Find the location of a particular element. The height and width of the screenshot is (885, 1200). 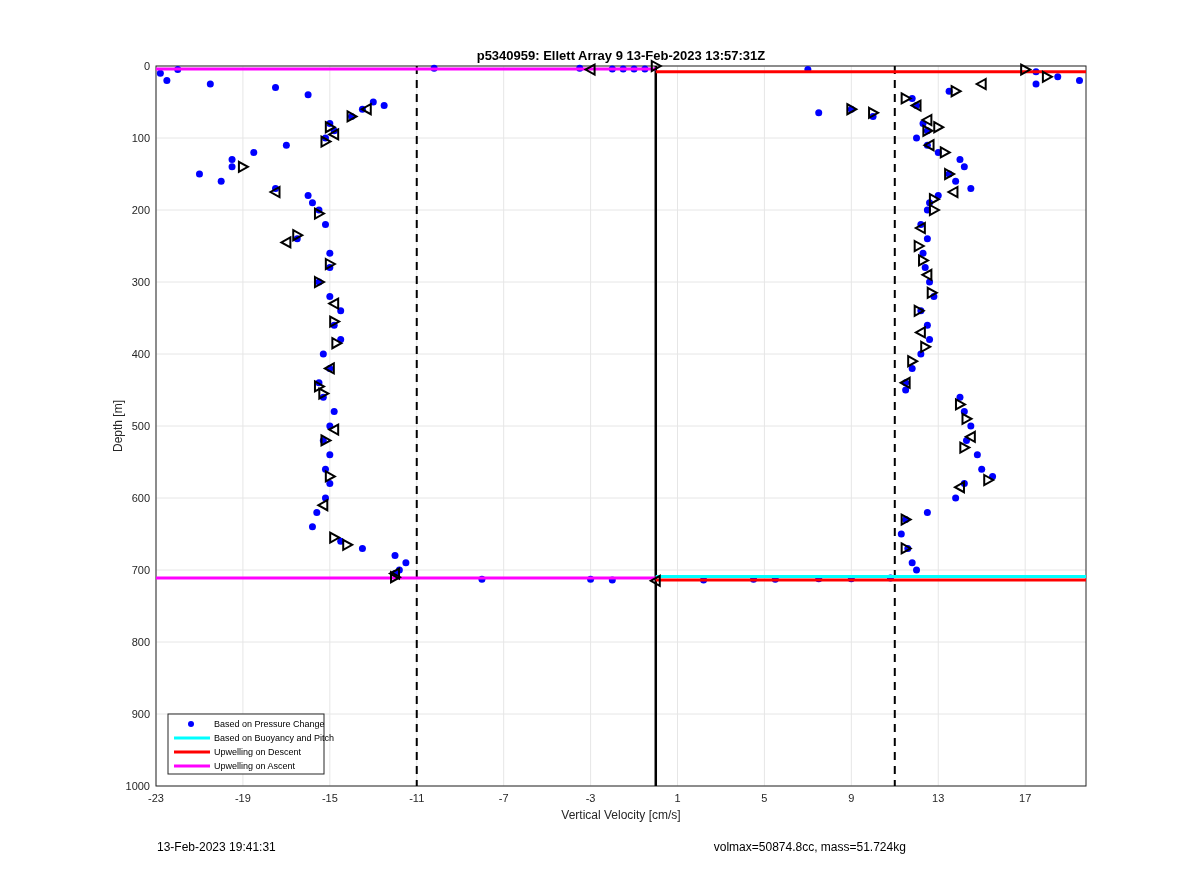

tick-label: -7 is located at coordinates (503, 798).